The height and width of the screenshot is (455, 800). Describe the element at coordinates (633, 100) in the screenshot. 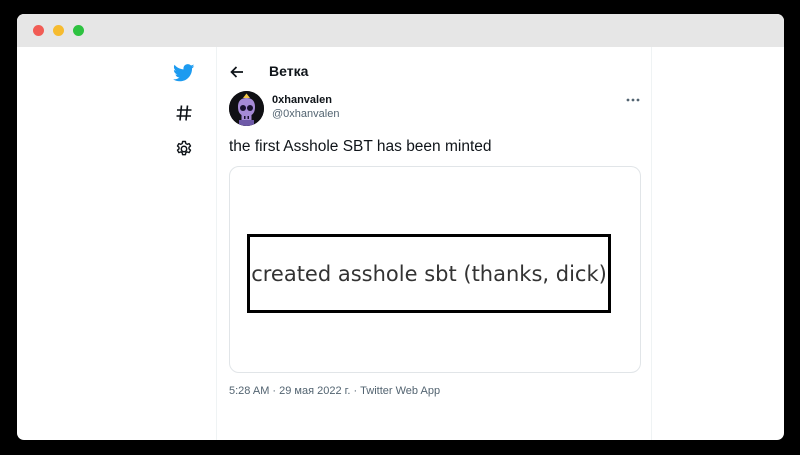

I see `more-options-icon` at that location.